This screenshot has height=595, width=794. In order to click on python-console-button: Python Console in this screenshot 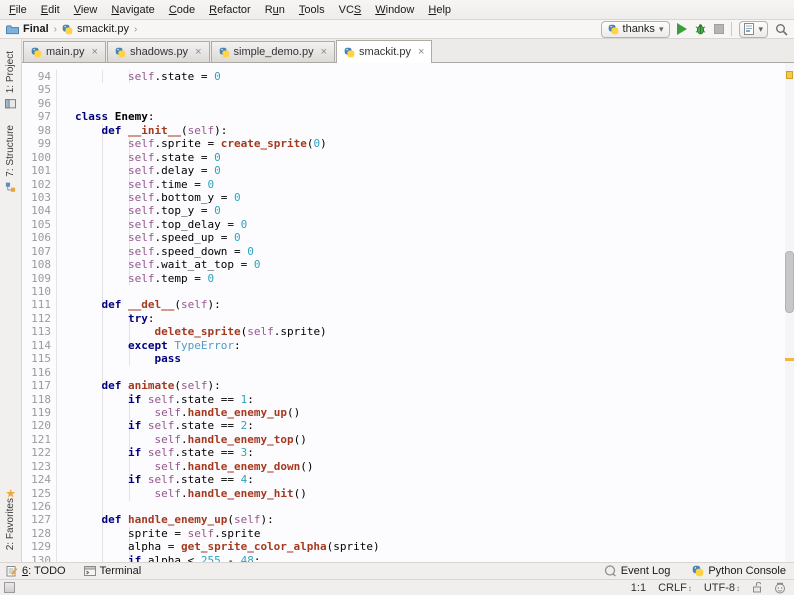, I will do `click(739, 571)`.